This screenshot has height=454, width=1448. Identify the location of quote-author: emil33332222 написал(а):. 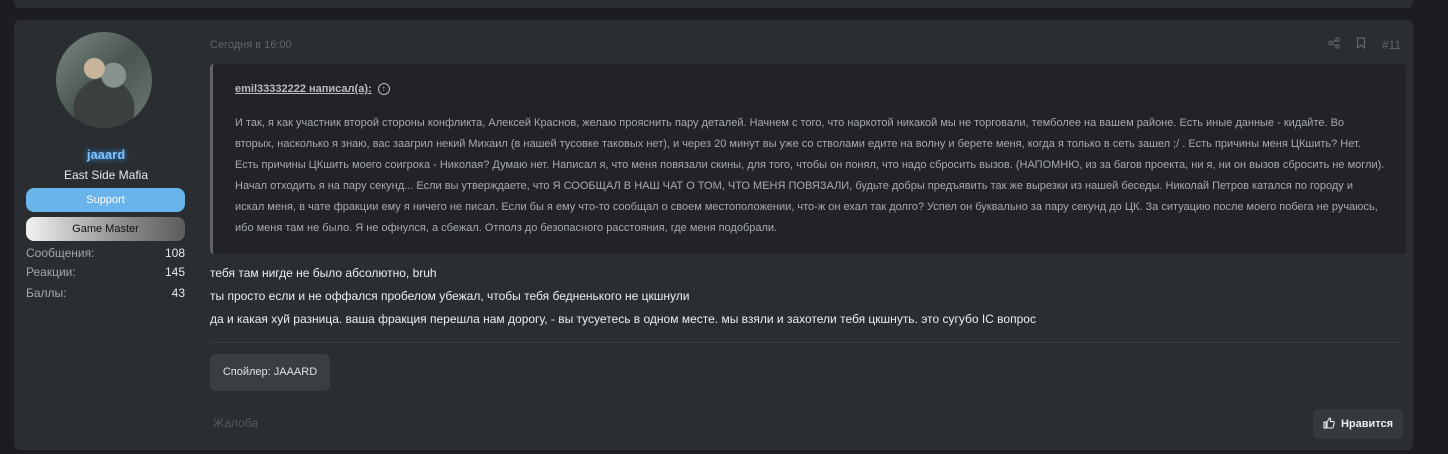
(303, 89).